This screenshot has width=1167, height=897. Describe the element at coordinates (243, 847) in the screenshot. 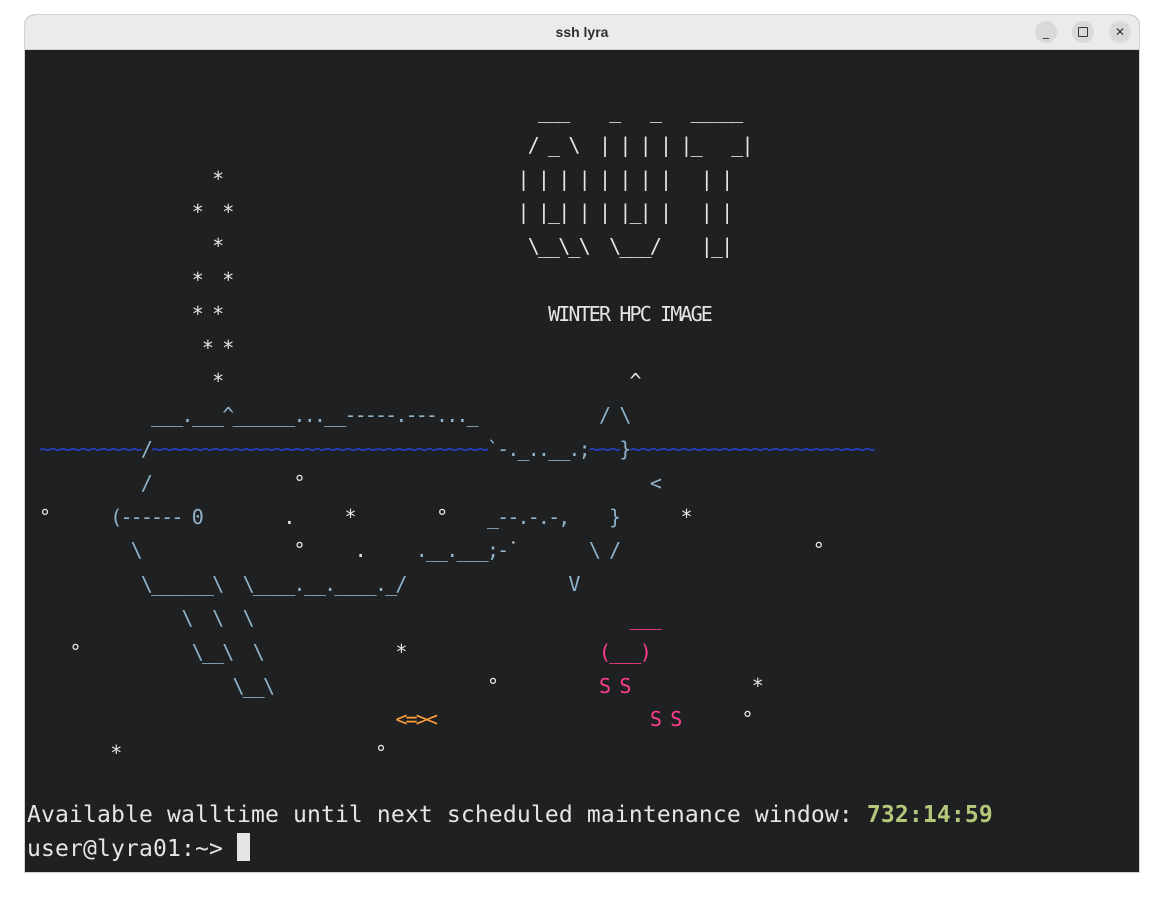

I see `text-cursor` at that location.